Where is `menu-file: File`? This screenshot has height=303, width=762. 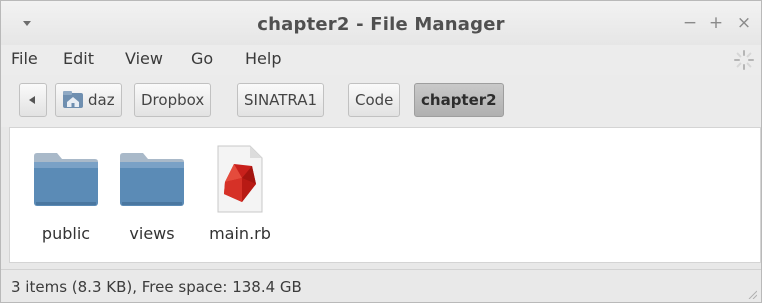
menu-file: File is located at coordinates (24, 58).